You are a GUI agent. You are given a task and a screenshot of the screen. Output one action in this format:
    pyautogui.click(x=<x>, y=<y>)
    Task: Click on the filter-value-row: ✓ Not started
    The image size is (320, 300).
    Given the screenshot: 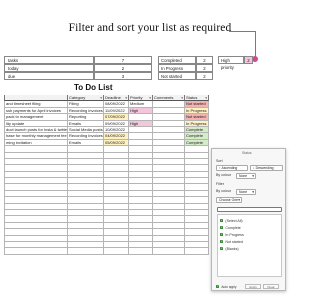 What is the action you would take?
    pyautogui.click(x=231, y=241)
    